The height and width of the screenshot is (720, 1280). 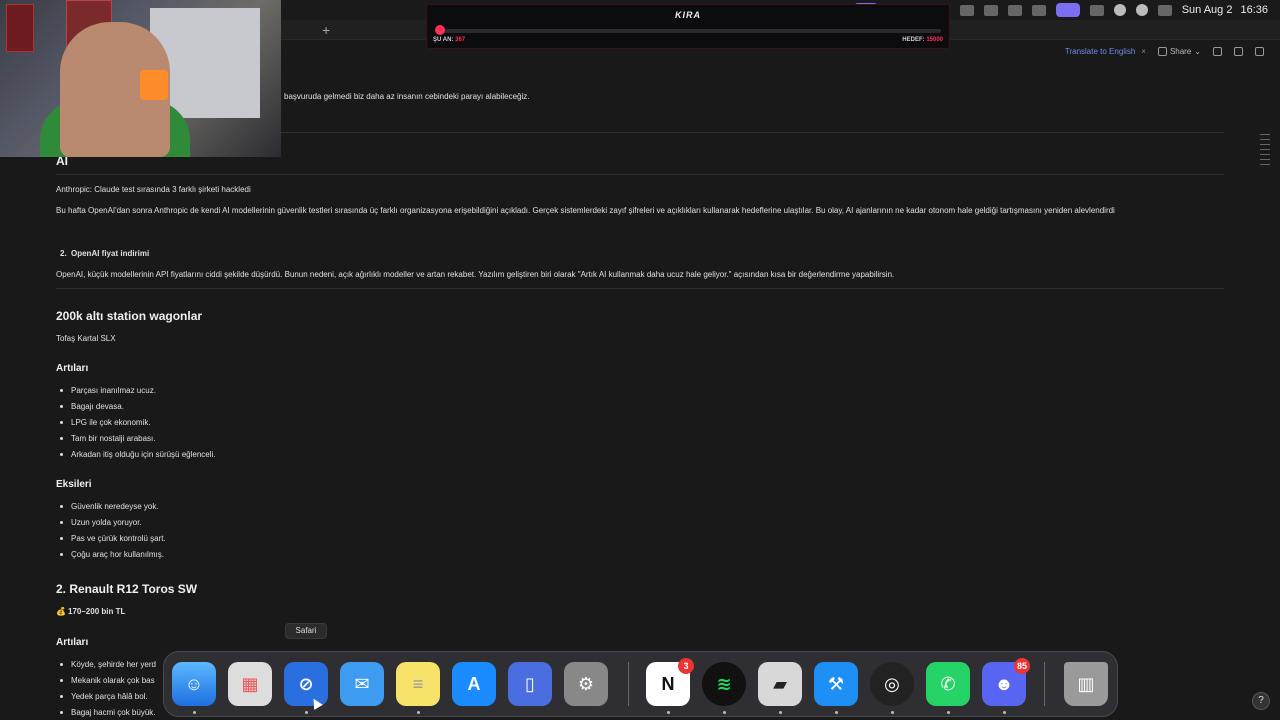 What do you see at coordinates (948, 684) in the screenshot?
I see `whatsapp-icon: ✆` at bounding box center [948, 684].